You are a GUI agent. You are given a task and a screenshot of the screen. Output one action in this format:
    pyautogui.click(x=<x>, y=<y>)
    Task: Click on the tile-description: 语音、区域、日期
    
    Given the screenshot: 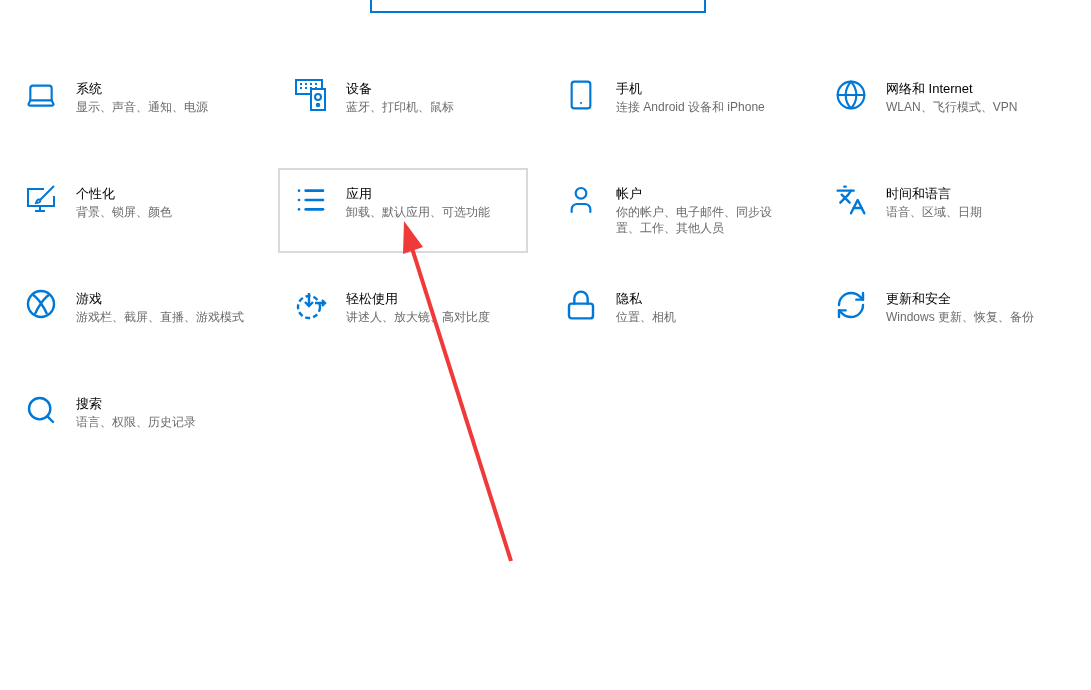 What is the action you would take?
    pyautogui.click(x=934, y=212)
    